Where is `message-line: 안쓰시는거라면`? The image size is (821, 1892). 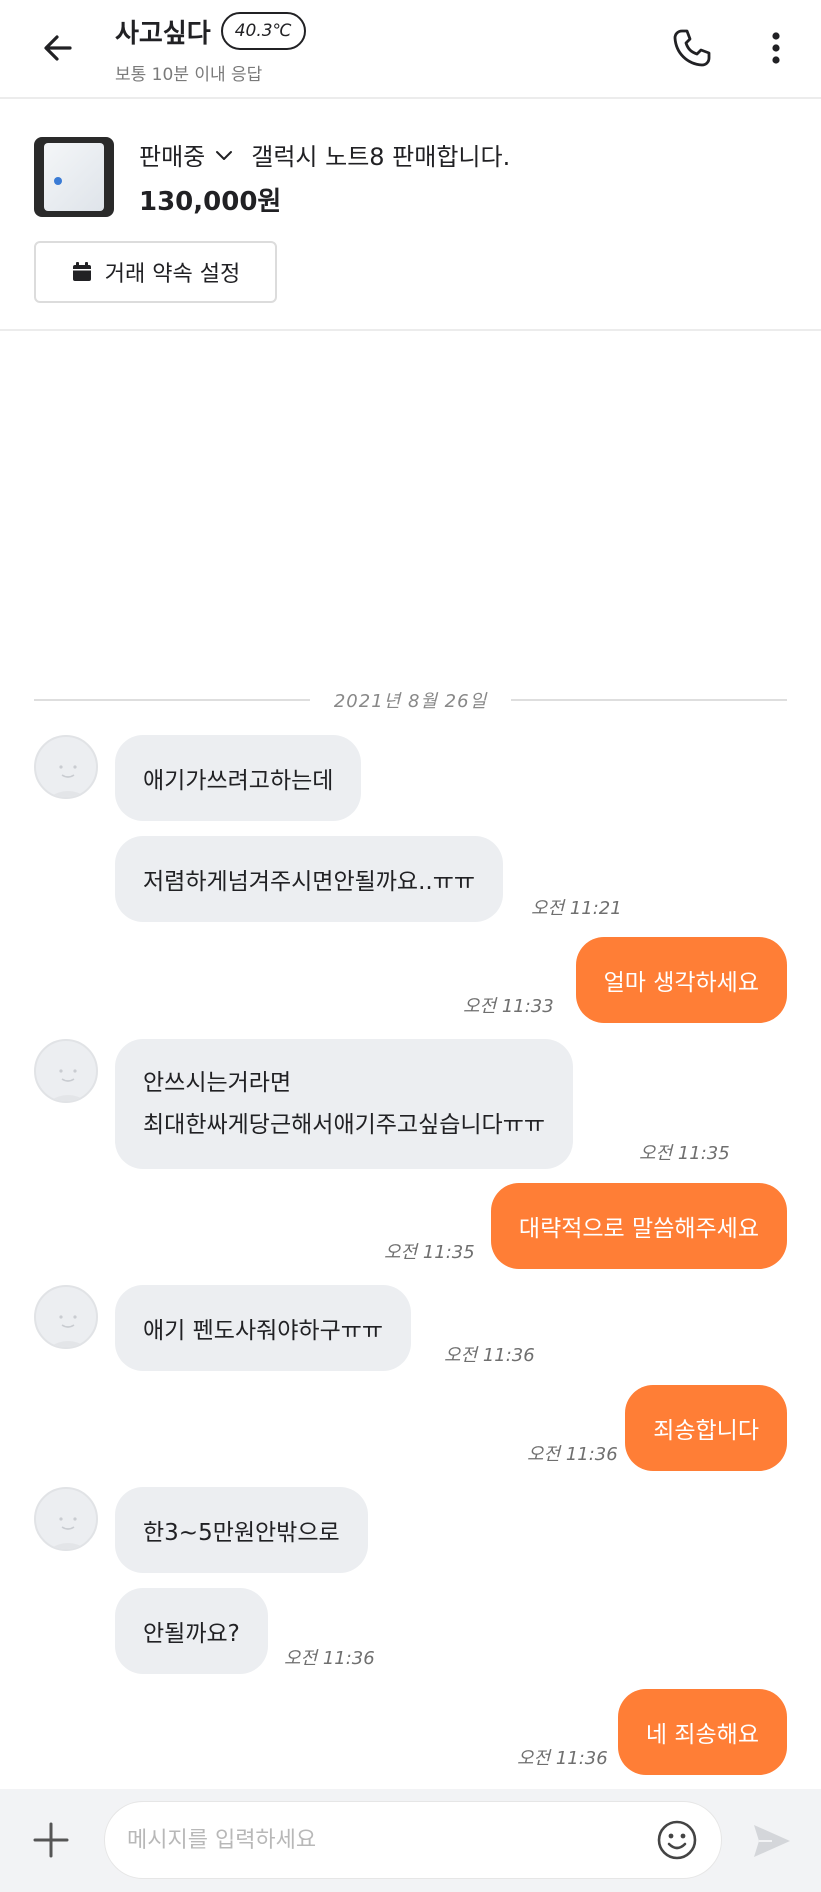 message-line: 안쓰시는거라면 is located at coordinates (217, 1083).